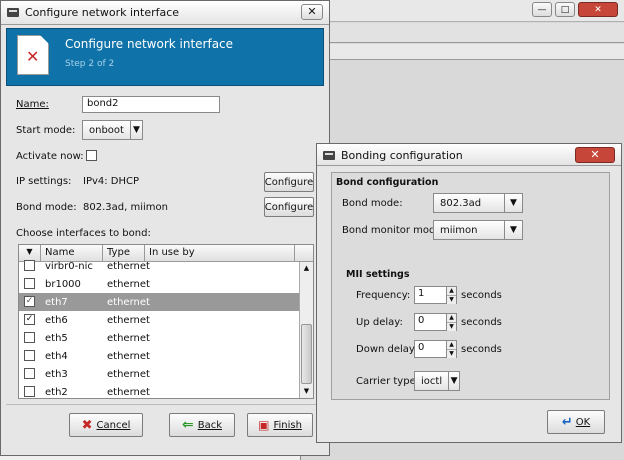 The height and width of the screenshot is (460, 624). Describe the element at coordinates (33, 55) in the screenshot. I see `document-error-icon: ✕` at that location.